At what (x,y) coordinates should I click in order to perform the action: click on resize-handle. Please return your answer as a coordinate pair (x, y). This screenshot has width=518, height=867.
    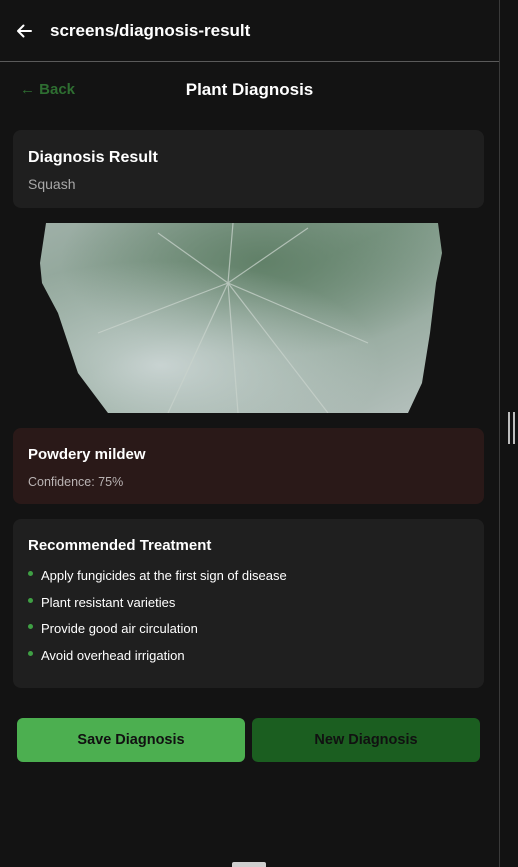
    Looking at the image, I should click on (511, 428).